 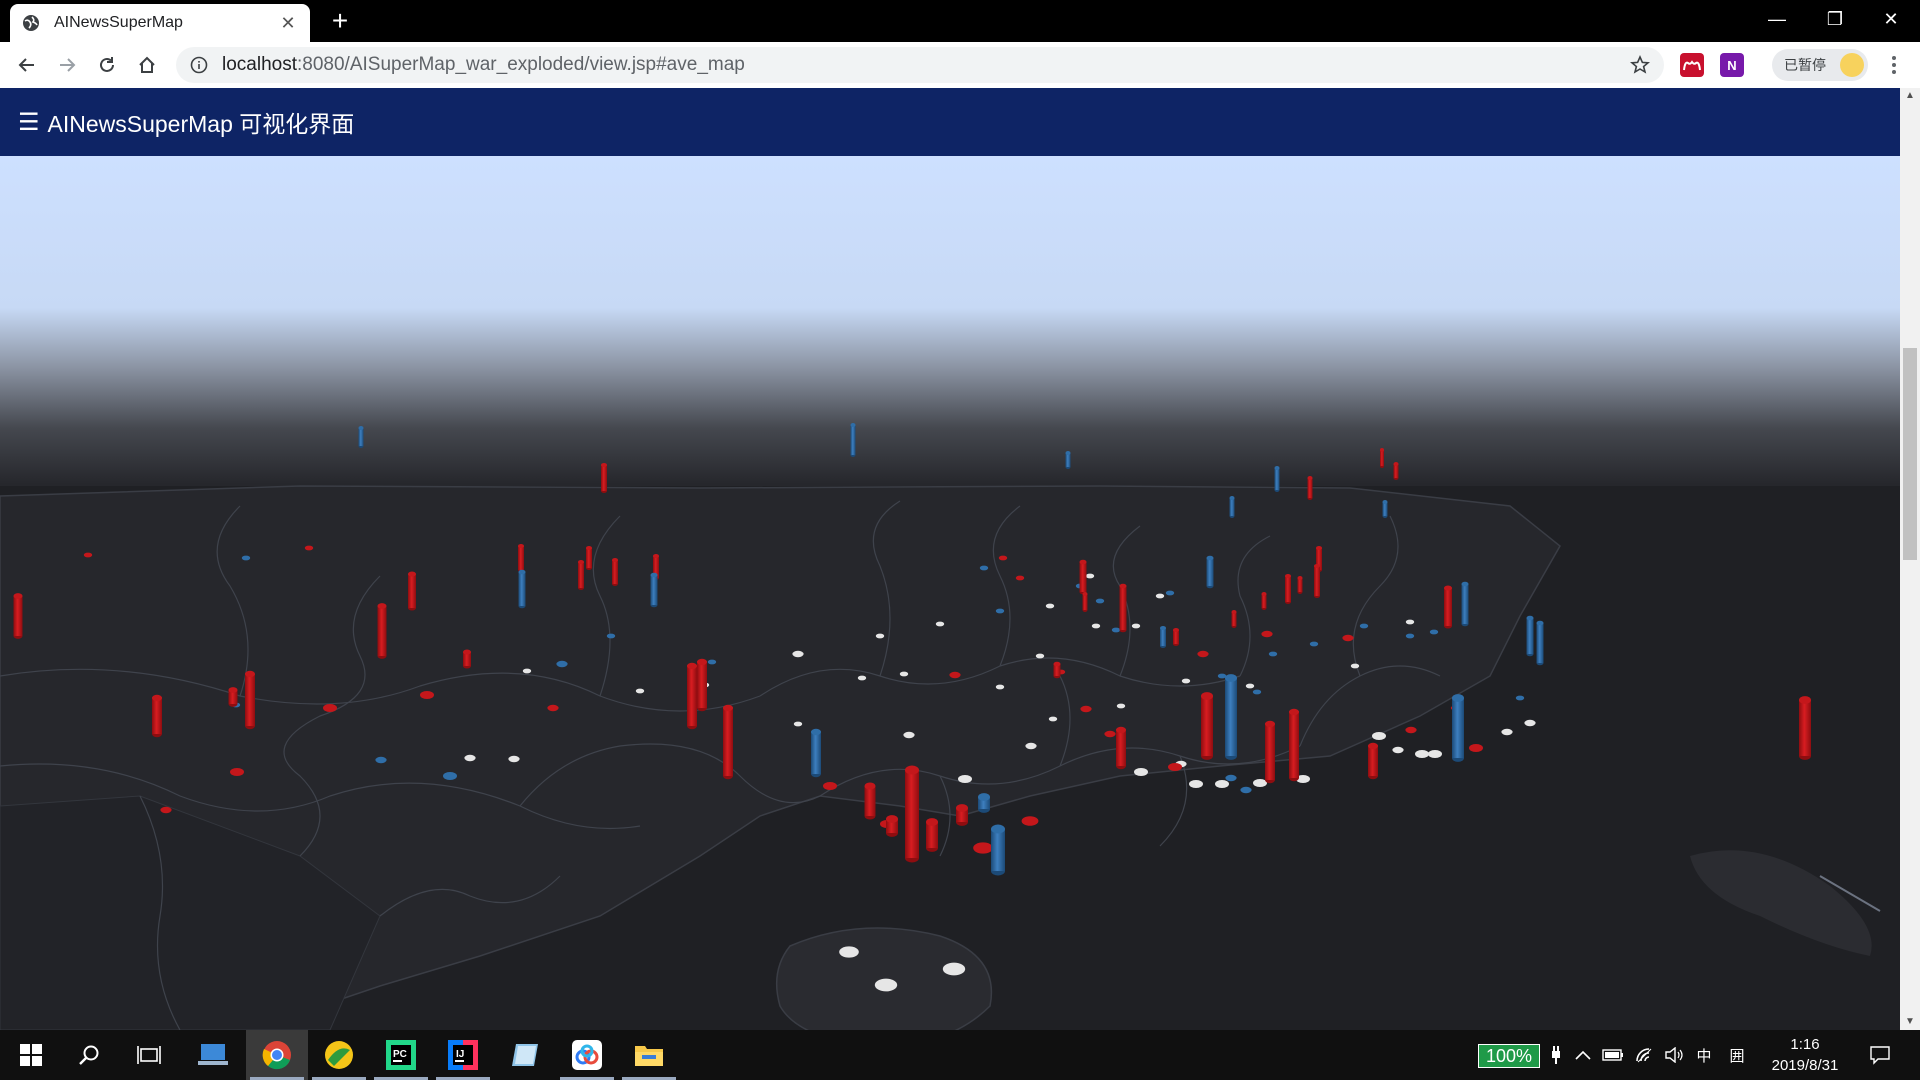 I want to click on back-button, so click(x=27, y=65).